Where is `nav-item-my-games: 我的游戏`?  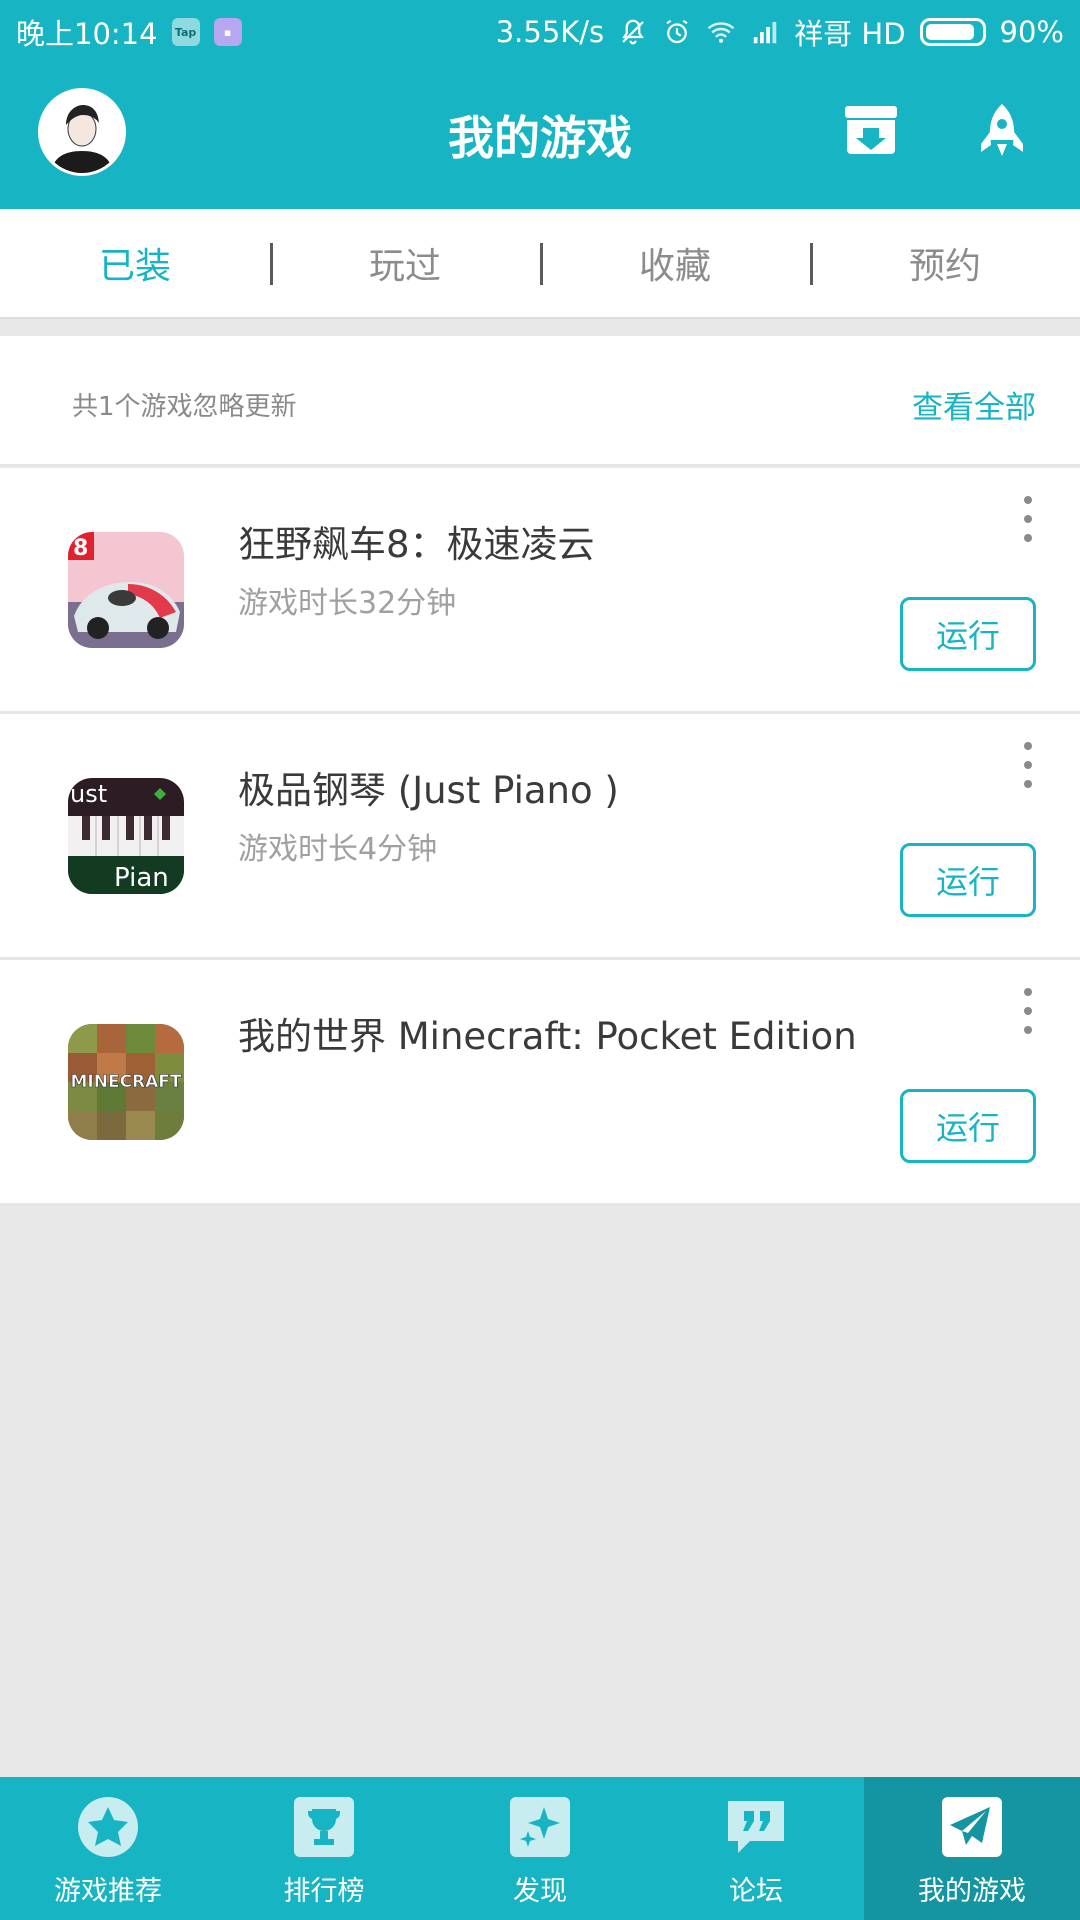 nav-item-my-games: 我的游戏 is located at coordinates (972, 1848).